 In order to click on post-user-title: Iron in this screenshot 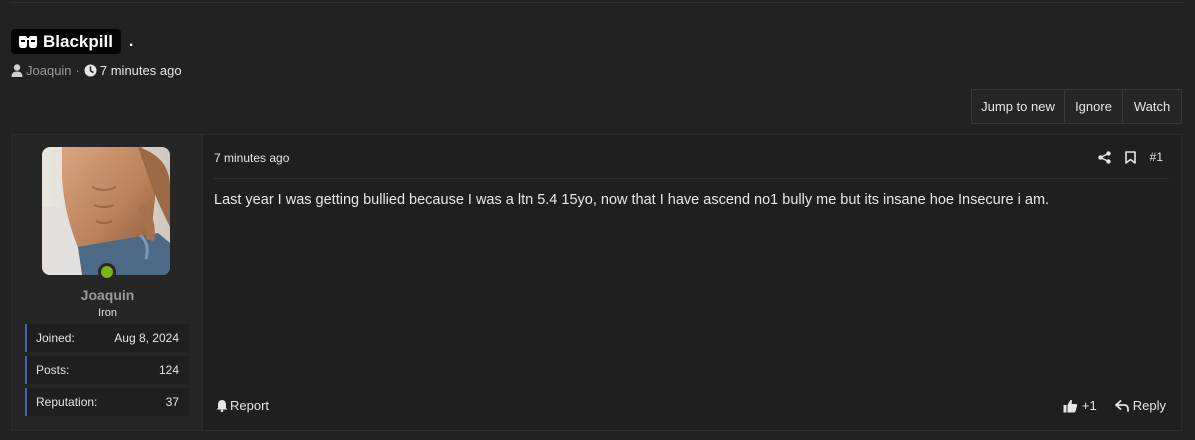, I will do `click(107, 313)`.